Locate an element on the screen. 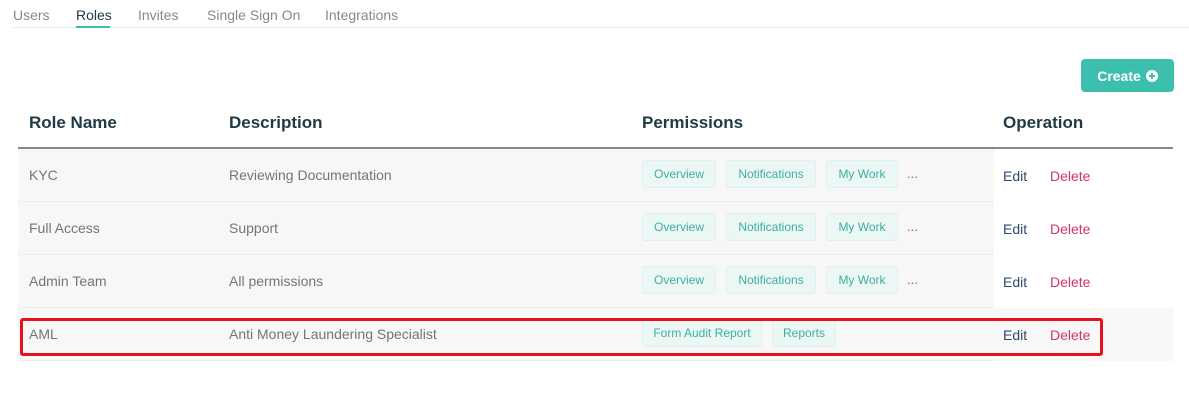 The height and width of the screenshot is (399, 1189). role-name: Admin Team is located at coordinates (68, 281).